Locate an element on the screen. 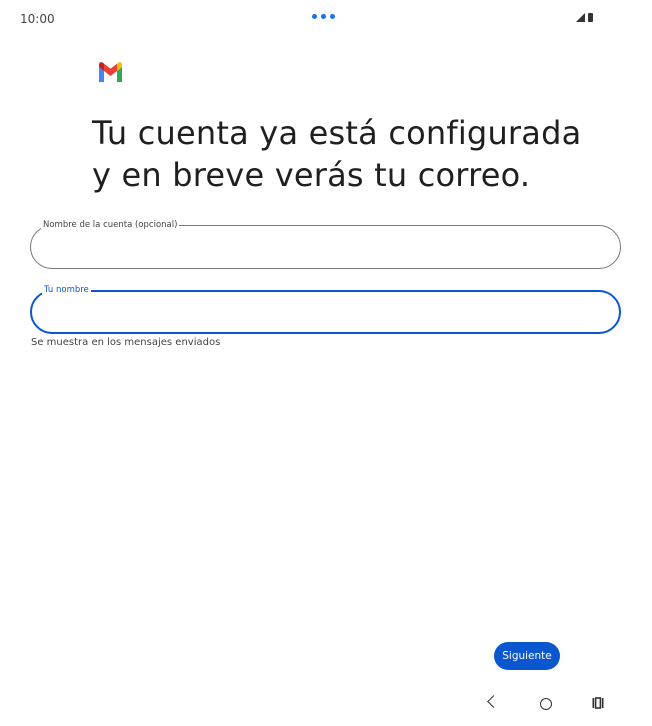  your-name-helper-text: Se muestra en los mensajes enviados is located at coordinates (126, 342).